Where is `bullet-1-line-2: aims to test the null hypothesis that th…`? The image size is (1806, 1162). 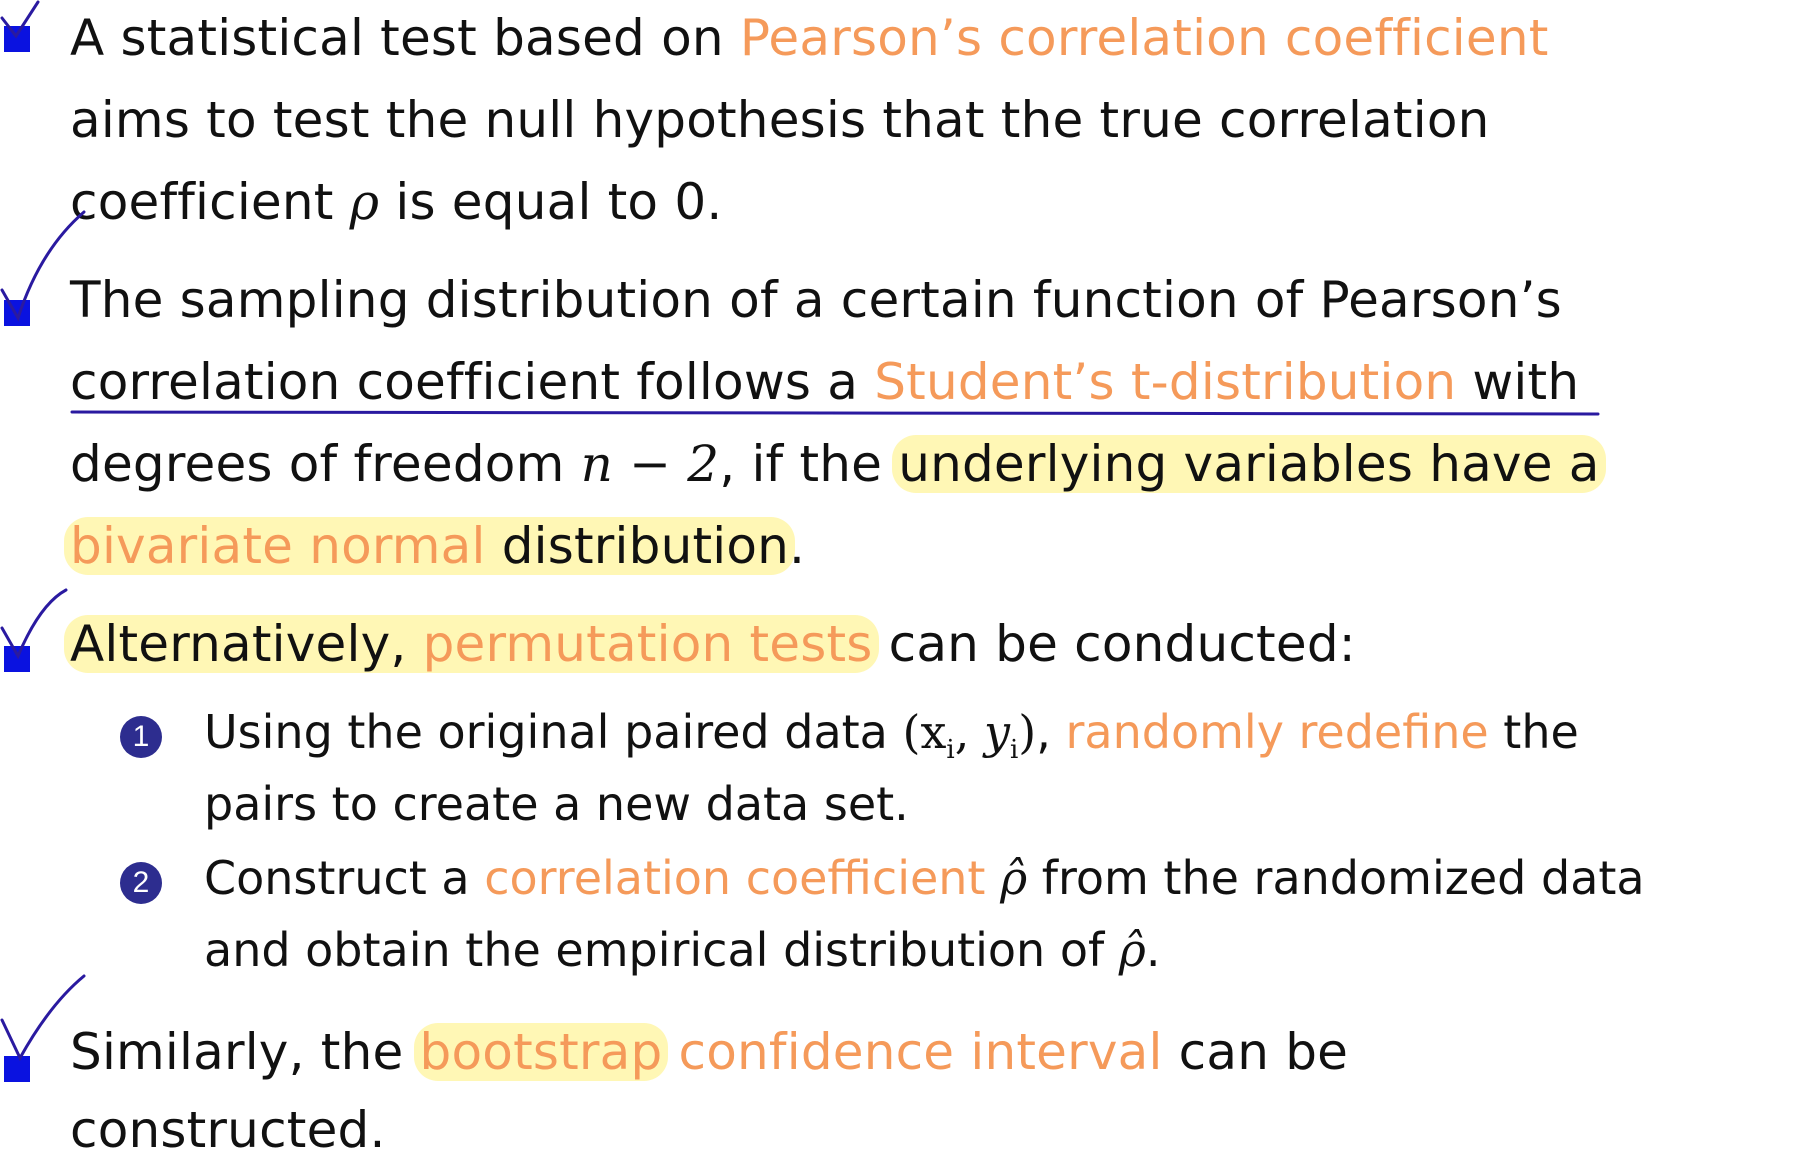 bullet-1-line-2: aims to test the null hypothesis that th… is located at coordinates (780, 120).